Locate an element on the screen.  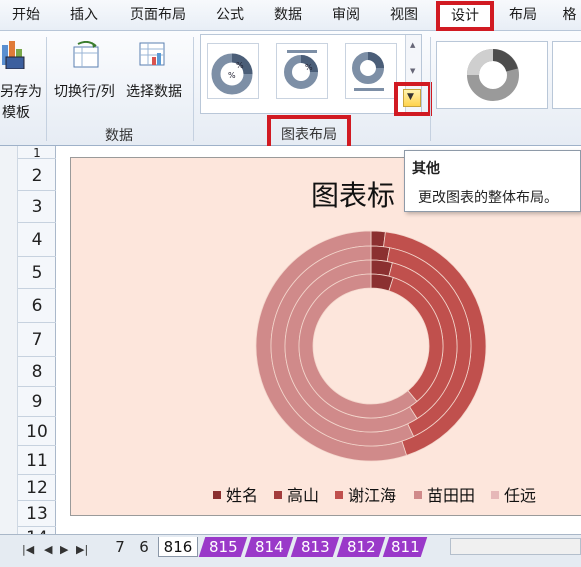
left-strip is located at coordinates (9, 340).